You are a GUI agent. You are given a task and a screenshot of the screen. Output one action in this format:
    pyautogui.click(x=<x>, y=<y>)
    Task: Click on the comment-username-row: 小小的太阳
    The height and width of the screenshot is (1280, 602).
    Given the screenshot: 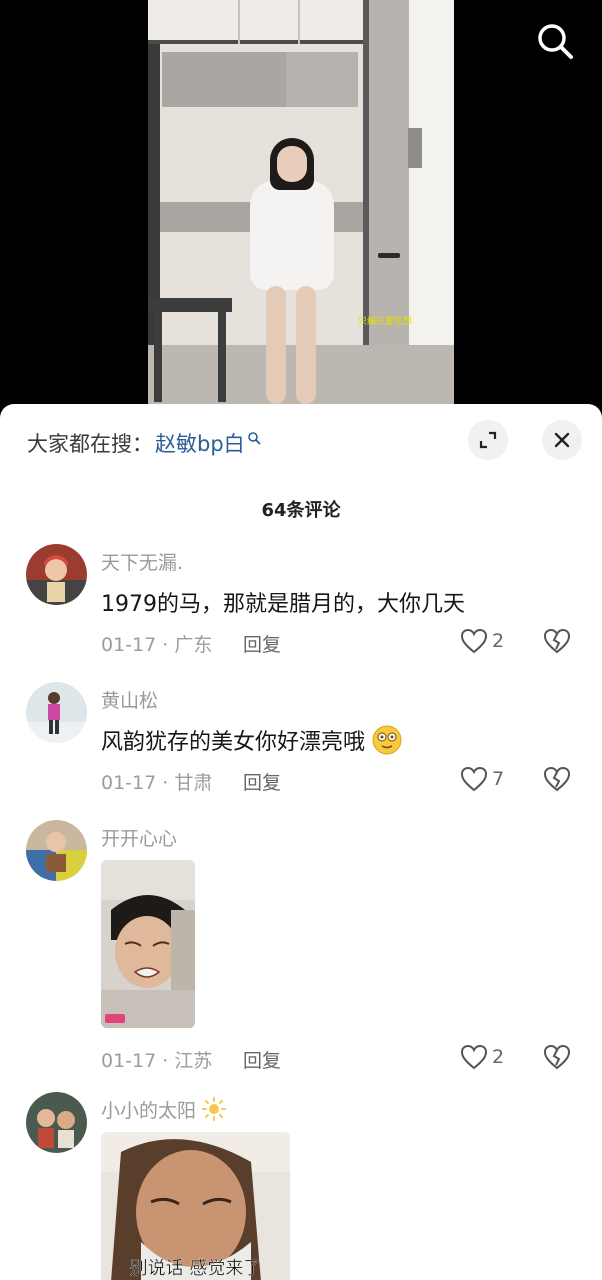 What is the action you would take?
    pyautogui.click(x=164, y=1109)
    